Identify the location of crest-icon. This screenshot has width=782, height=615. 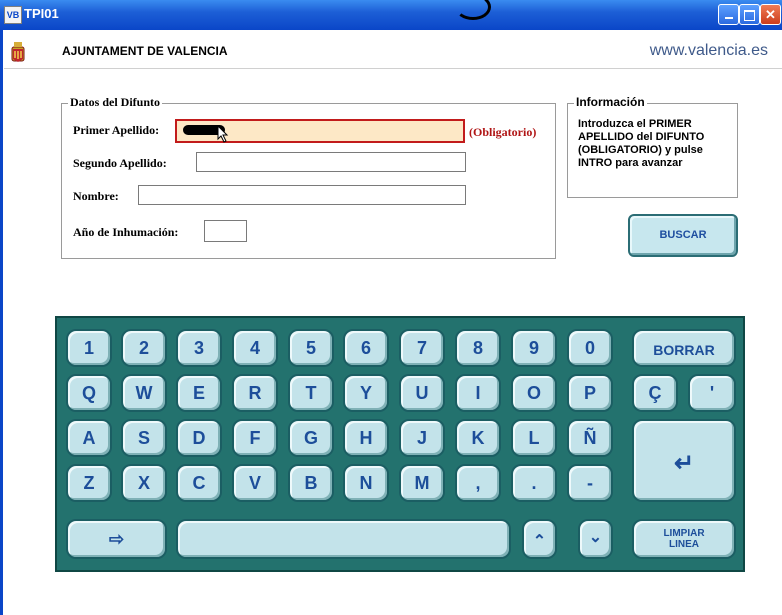
(18, 52).